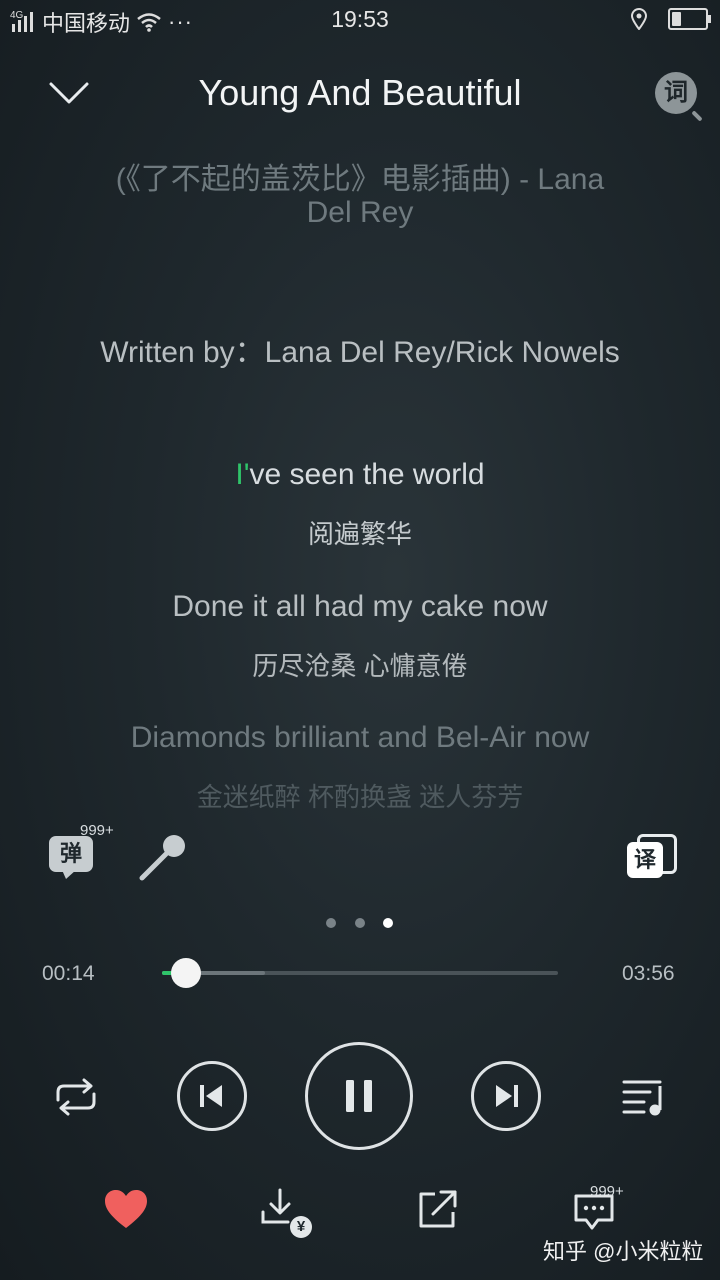 The width and height of the screenshot is (720, 1280). What do you see at coordinates (76, 1097) in the screenshot?
I see `repeat-mode-icon` at bounding box center [76, 1097].